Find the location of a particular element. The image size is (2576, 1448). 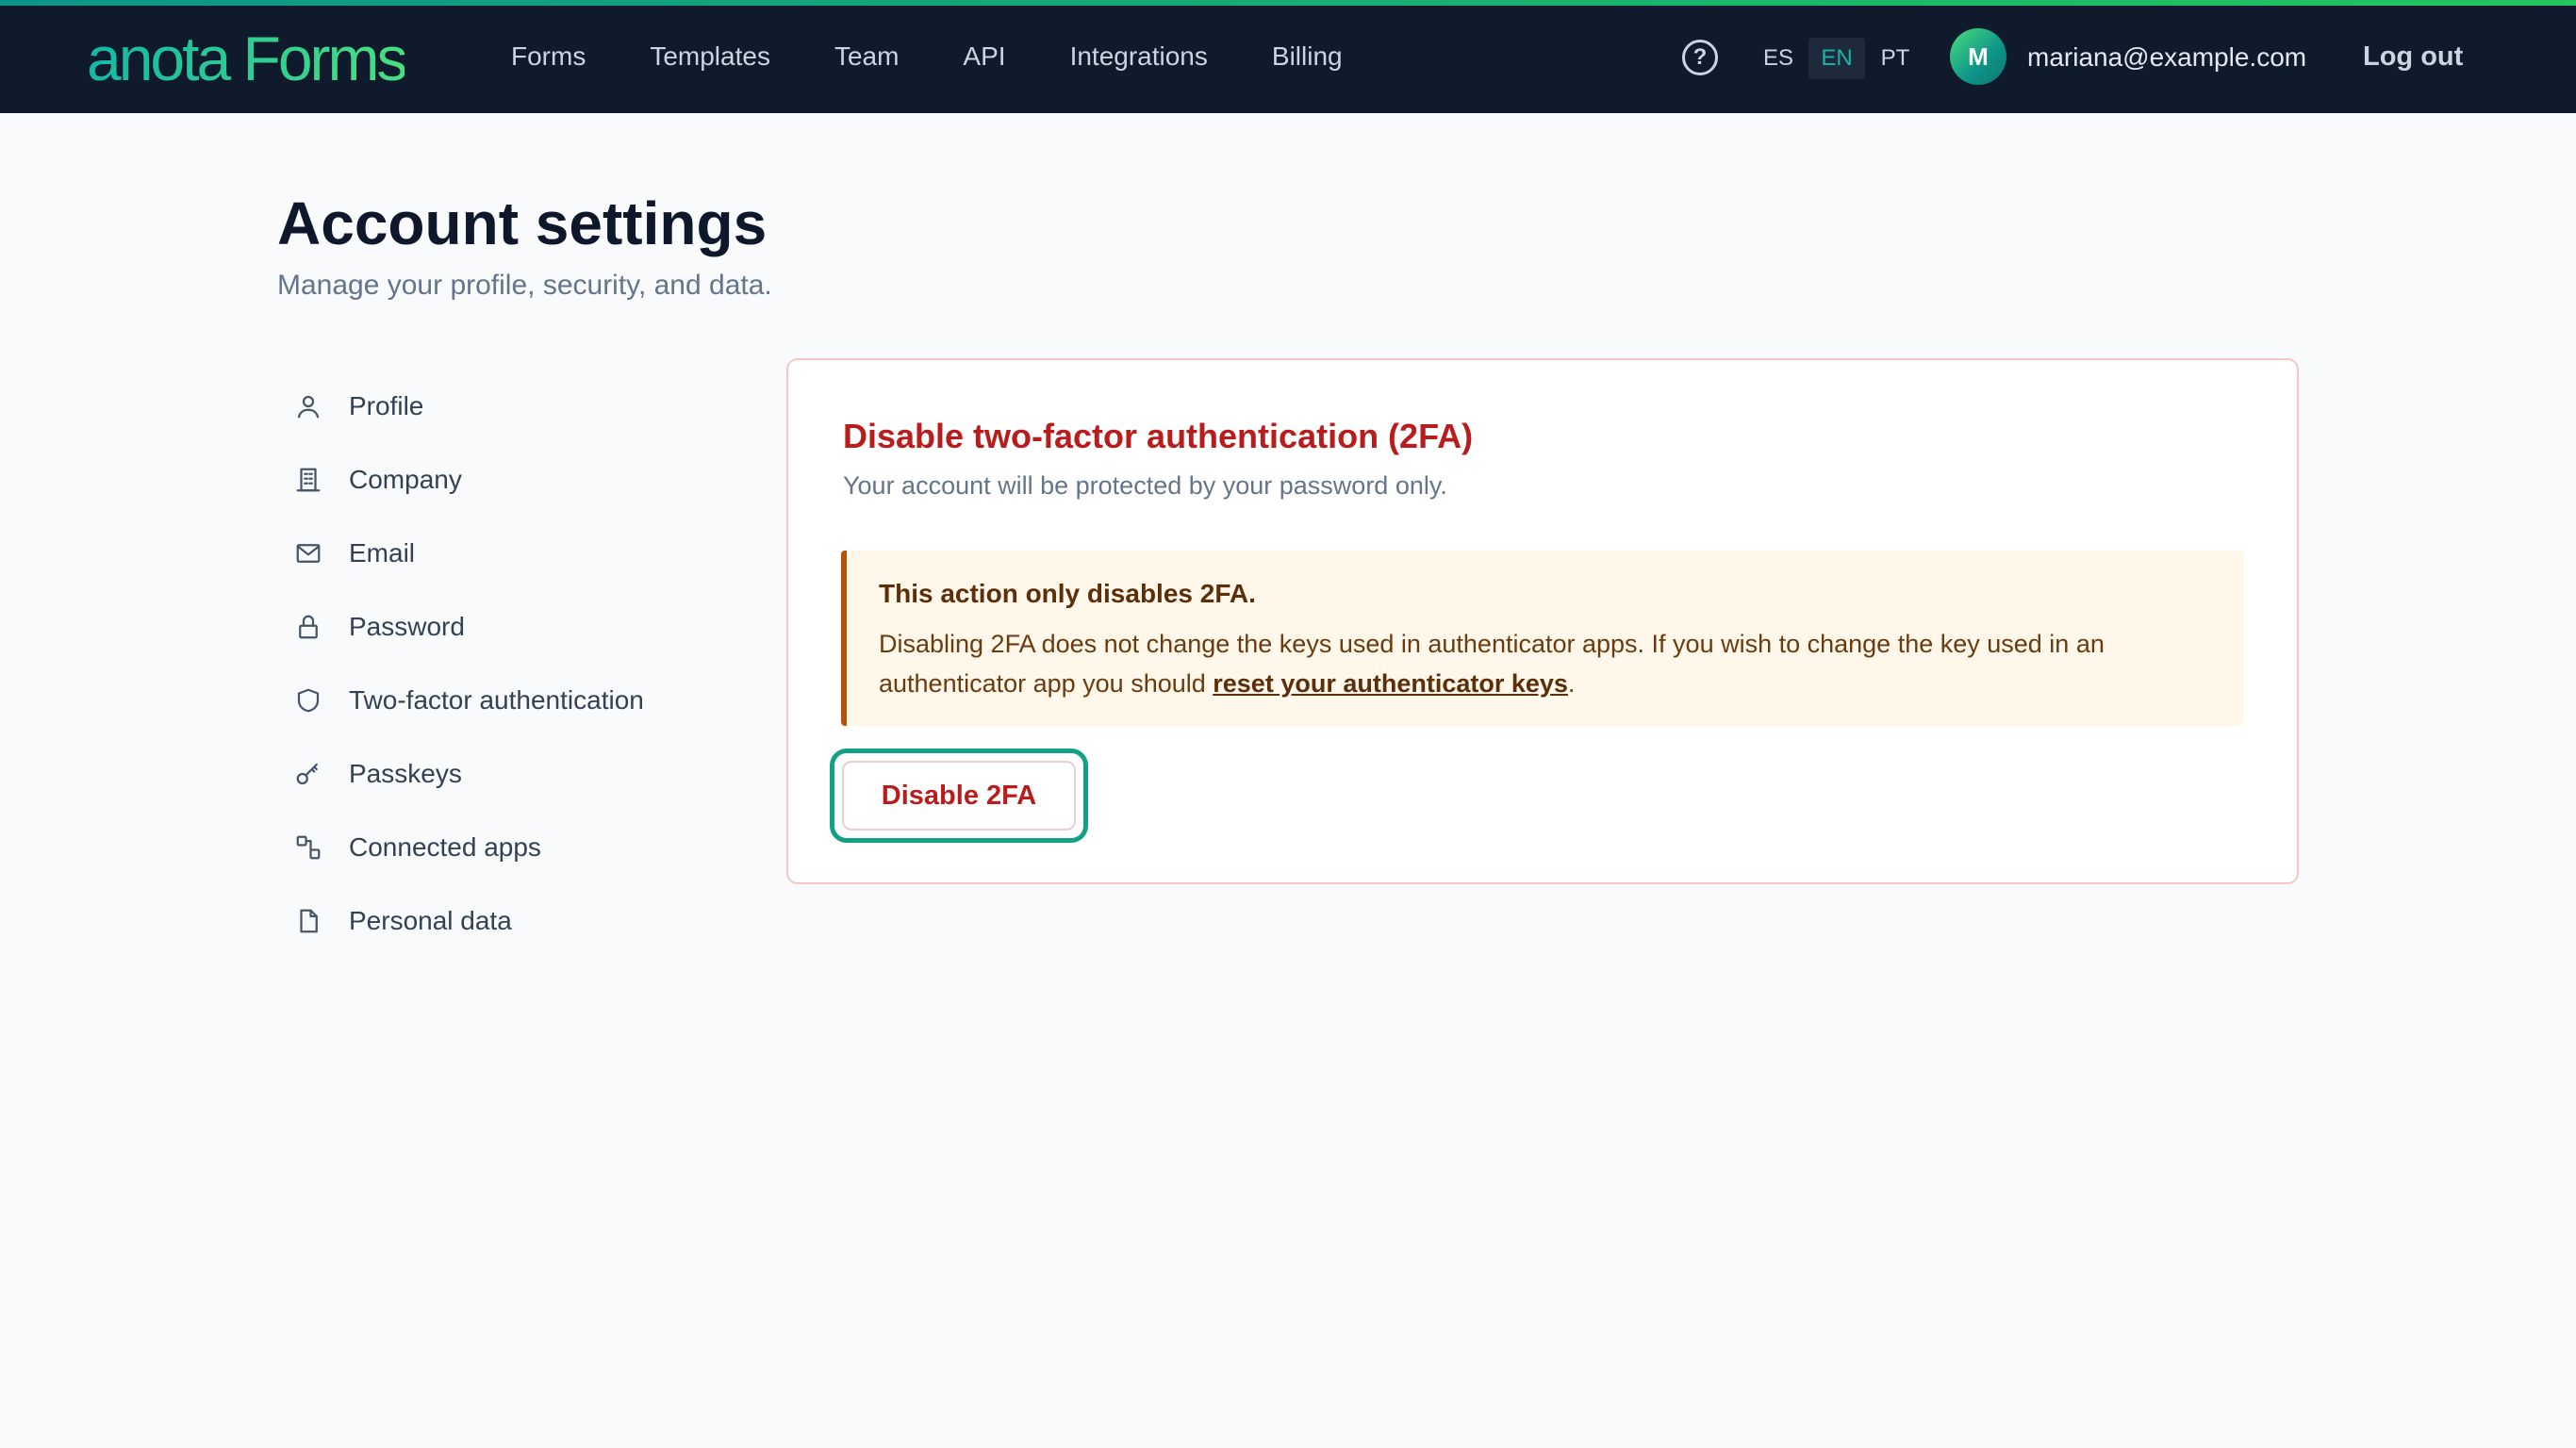

sidebar-item-password: Password is located at coordinates (511, 627).